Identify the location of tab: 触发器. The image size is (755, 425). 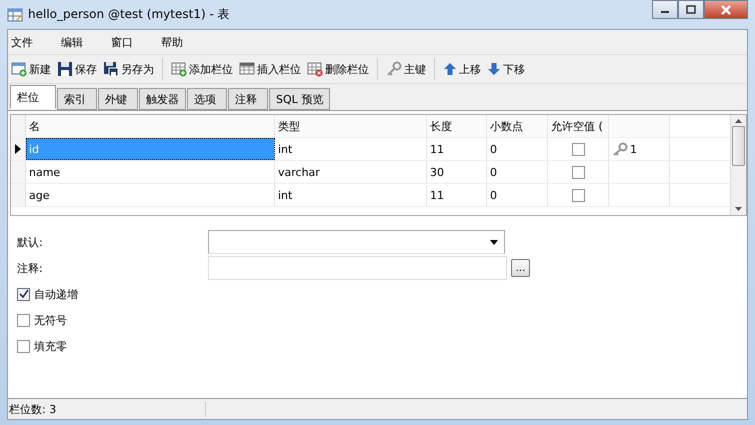
(162, 99).